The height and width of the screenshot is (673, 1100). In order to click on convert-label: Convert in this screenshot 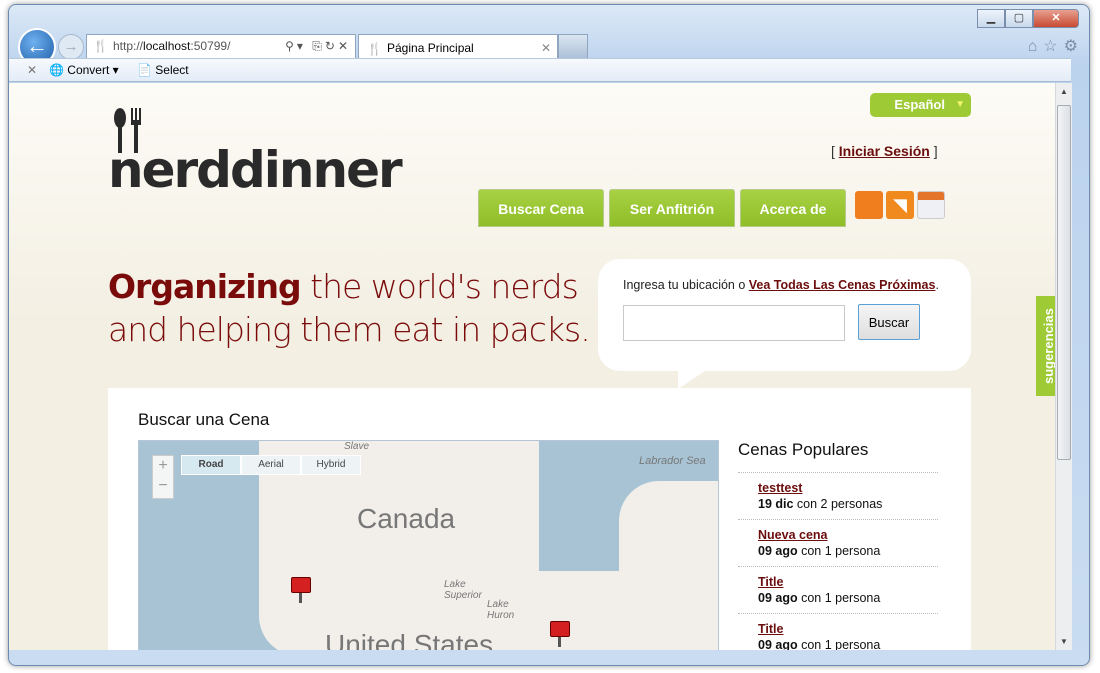, I will do `click(88, 70)`.